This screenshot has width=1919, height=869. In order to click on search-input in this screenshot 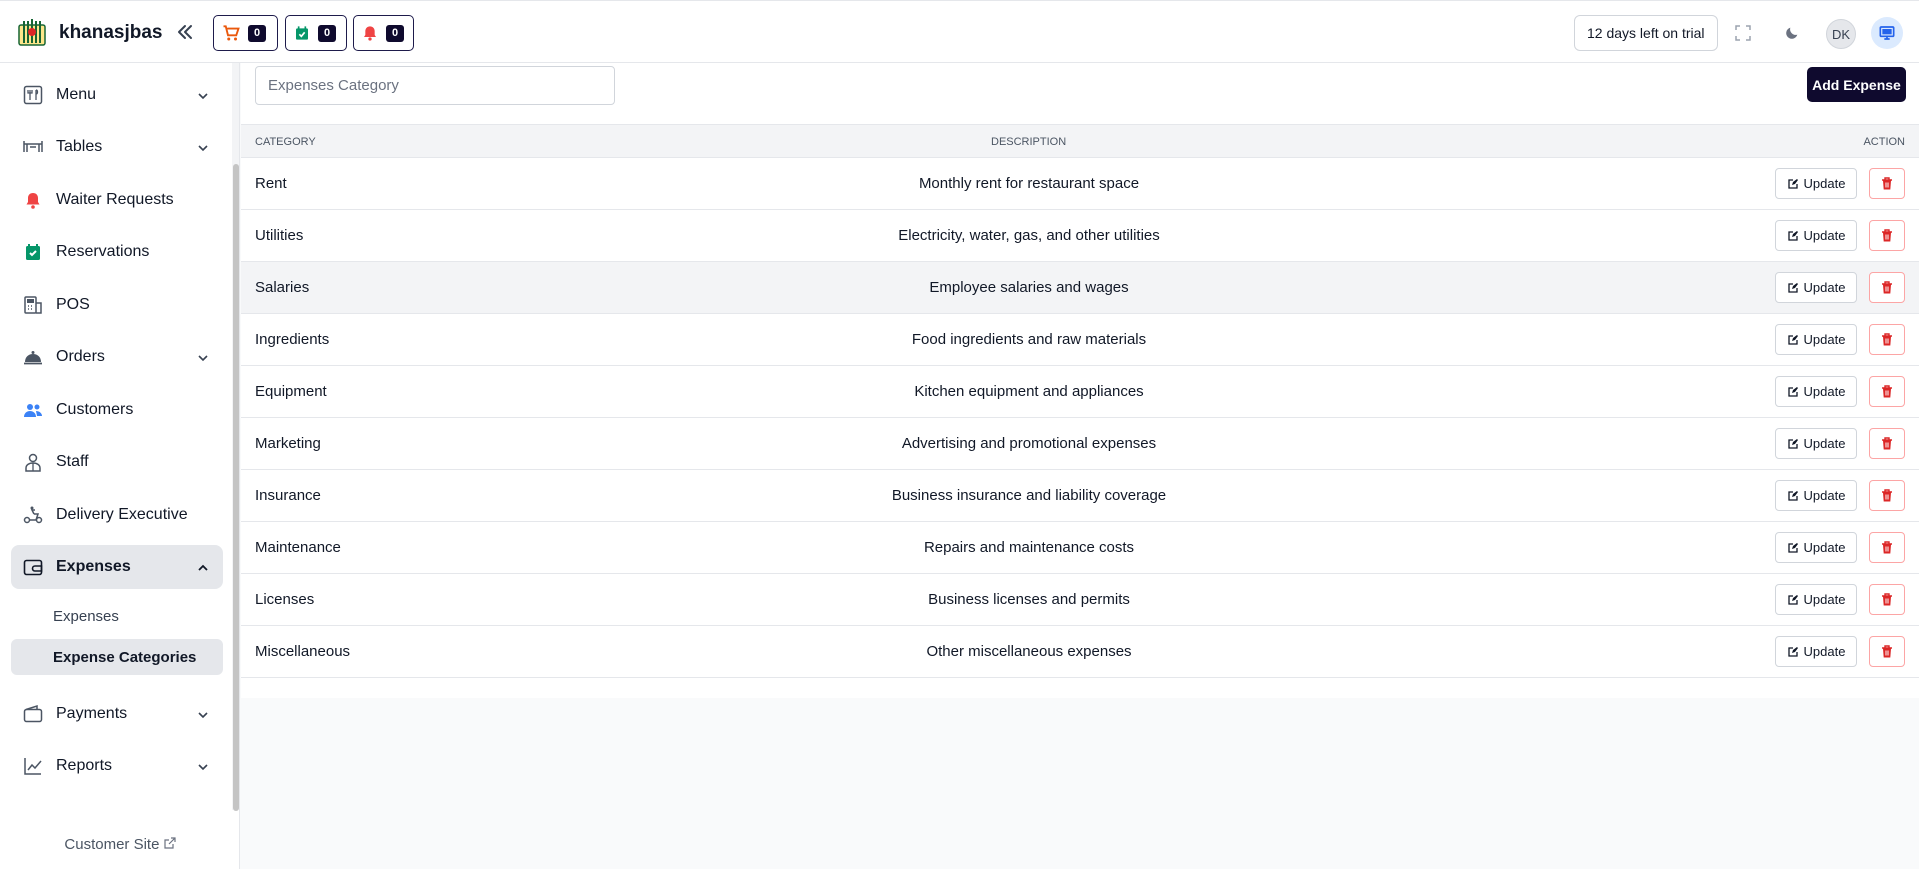, I will do `click(435, 85)`.